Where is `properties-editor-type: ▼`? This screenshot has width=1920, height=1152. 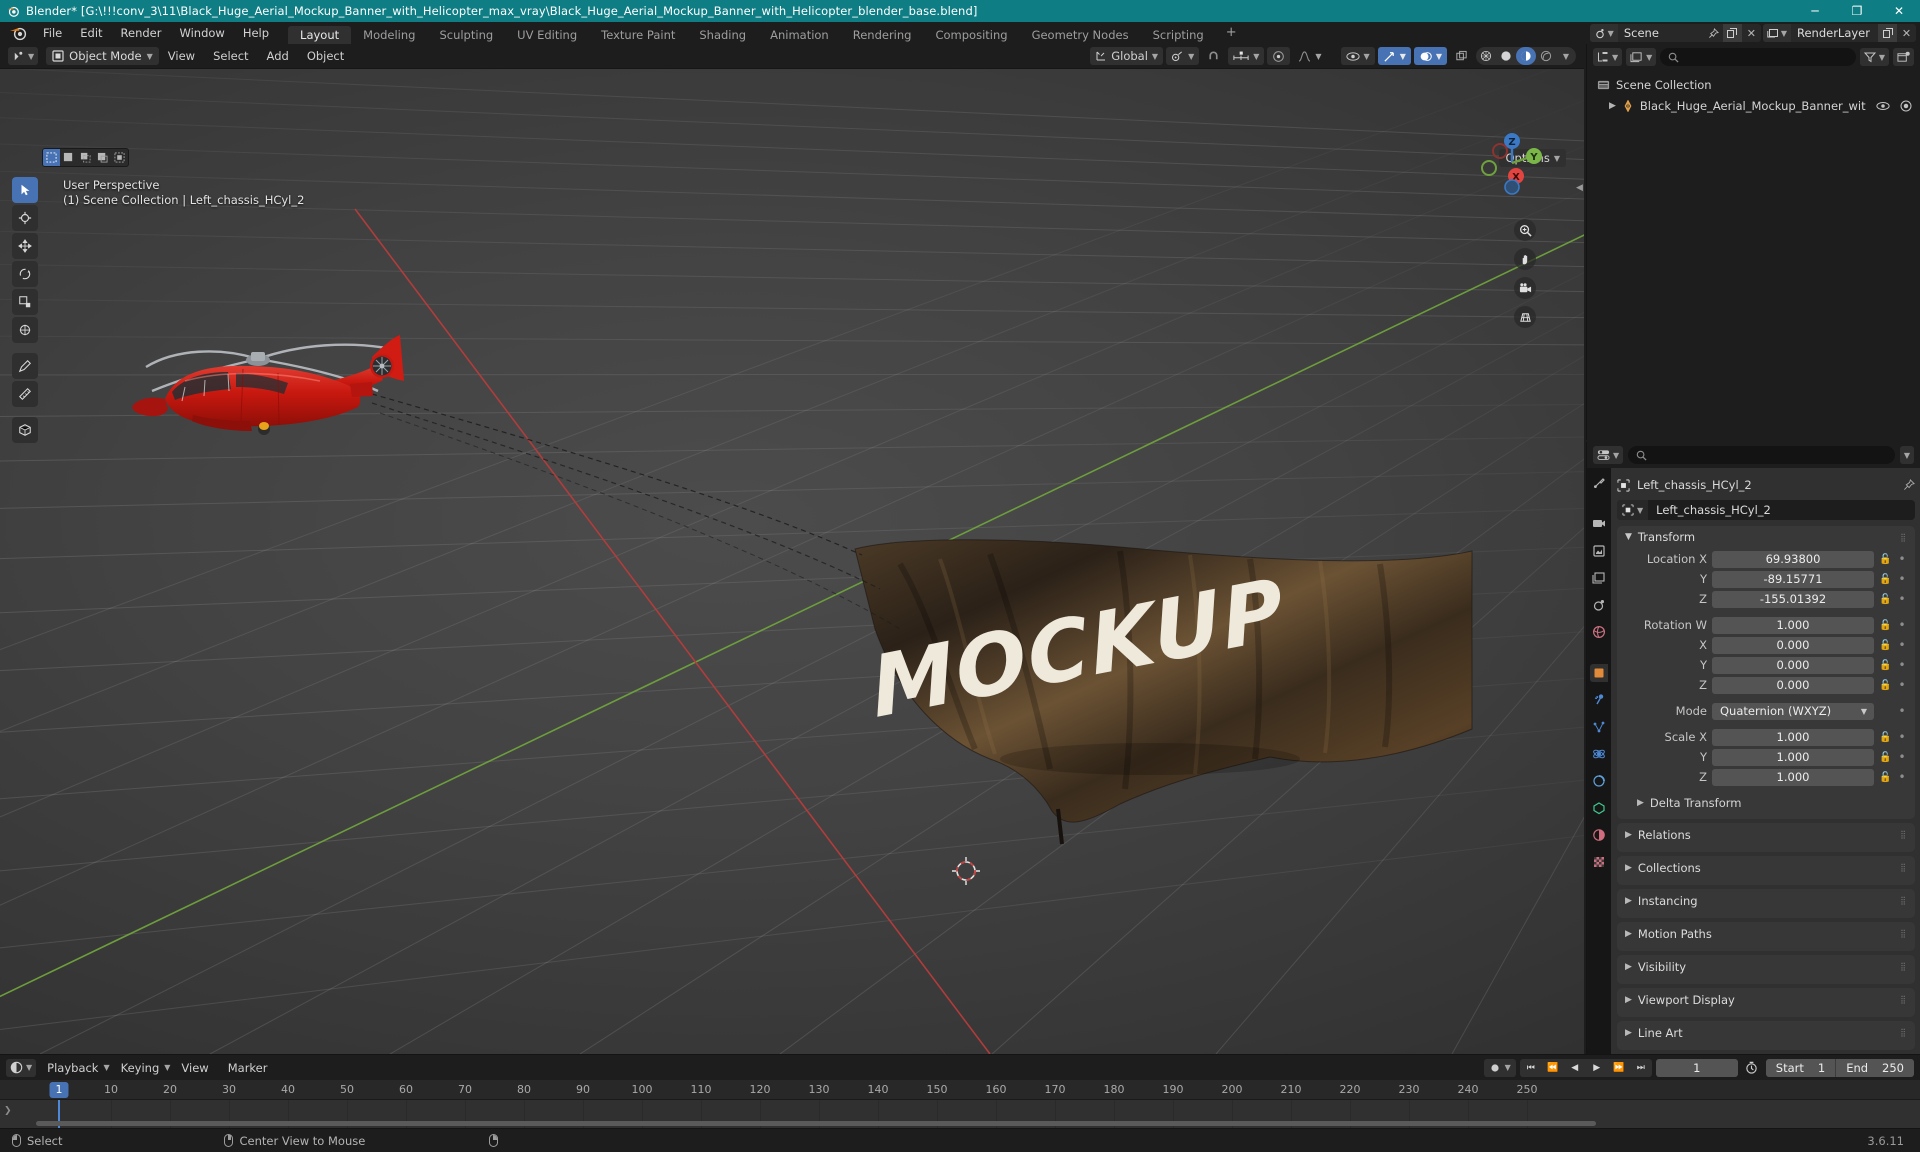 properties-editor-type: ▼ is located at coordinates (1608, 455).